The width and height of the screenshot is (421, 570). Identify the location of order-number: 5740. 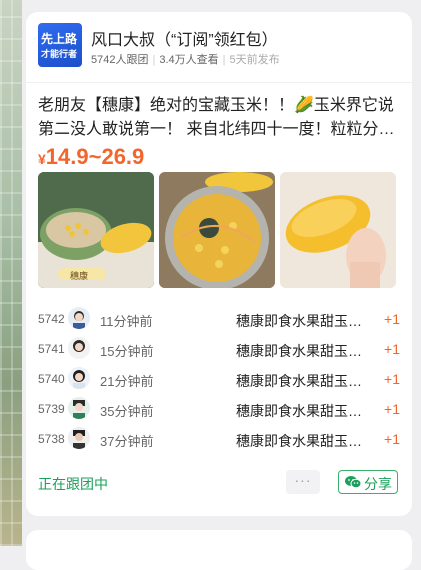
(51, 379).